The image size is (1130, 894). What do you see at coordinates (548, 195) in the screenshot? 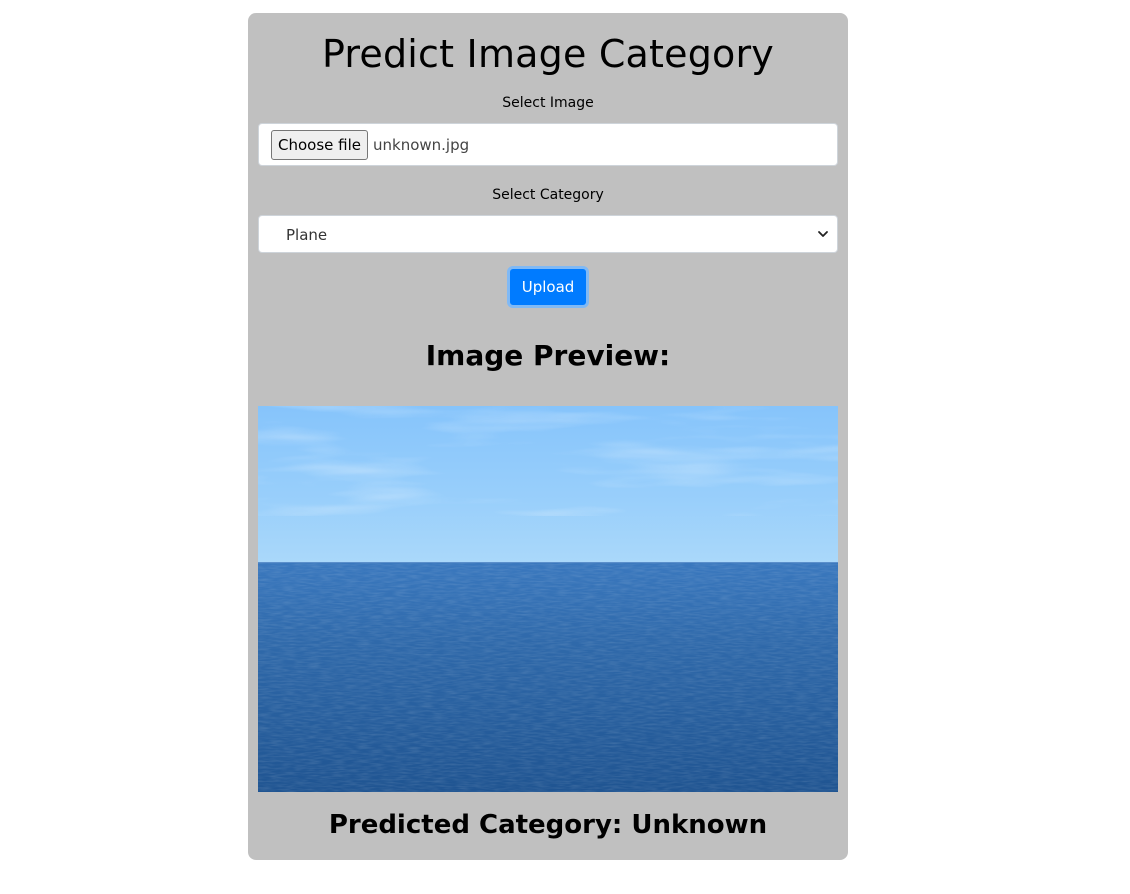
I see `select-category-label: Select Category` at bounding box center [548, 195].